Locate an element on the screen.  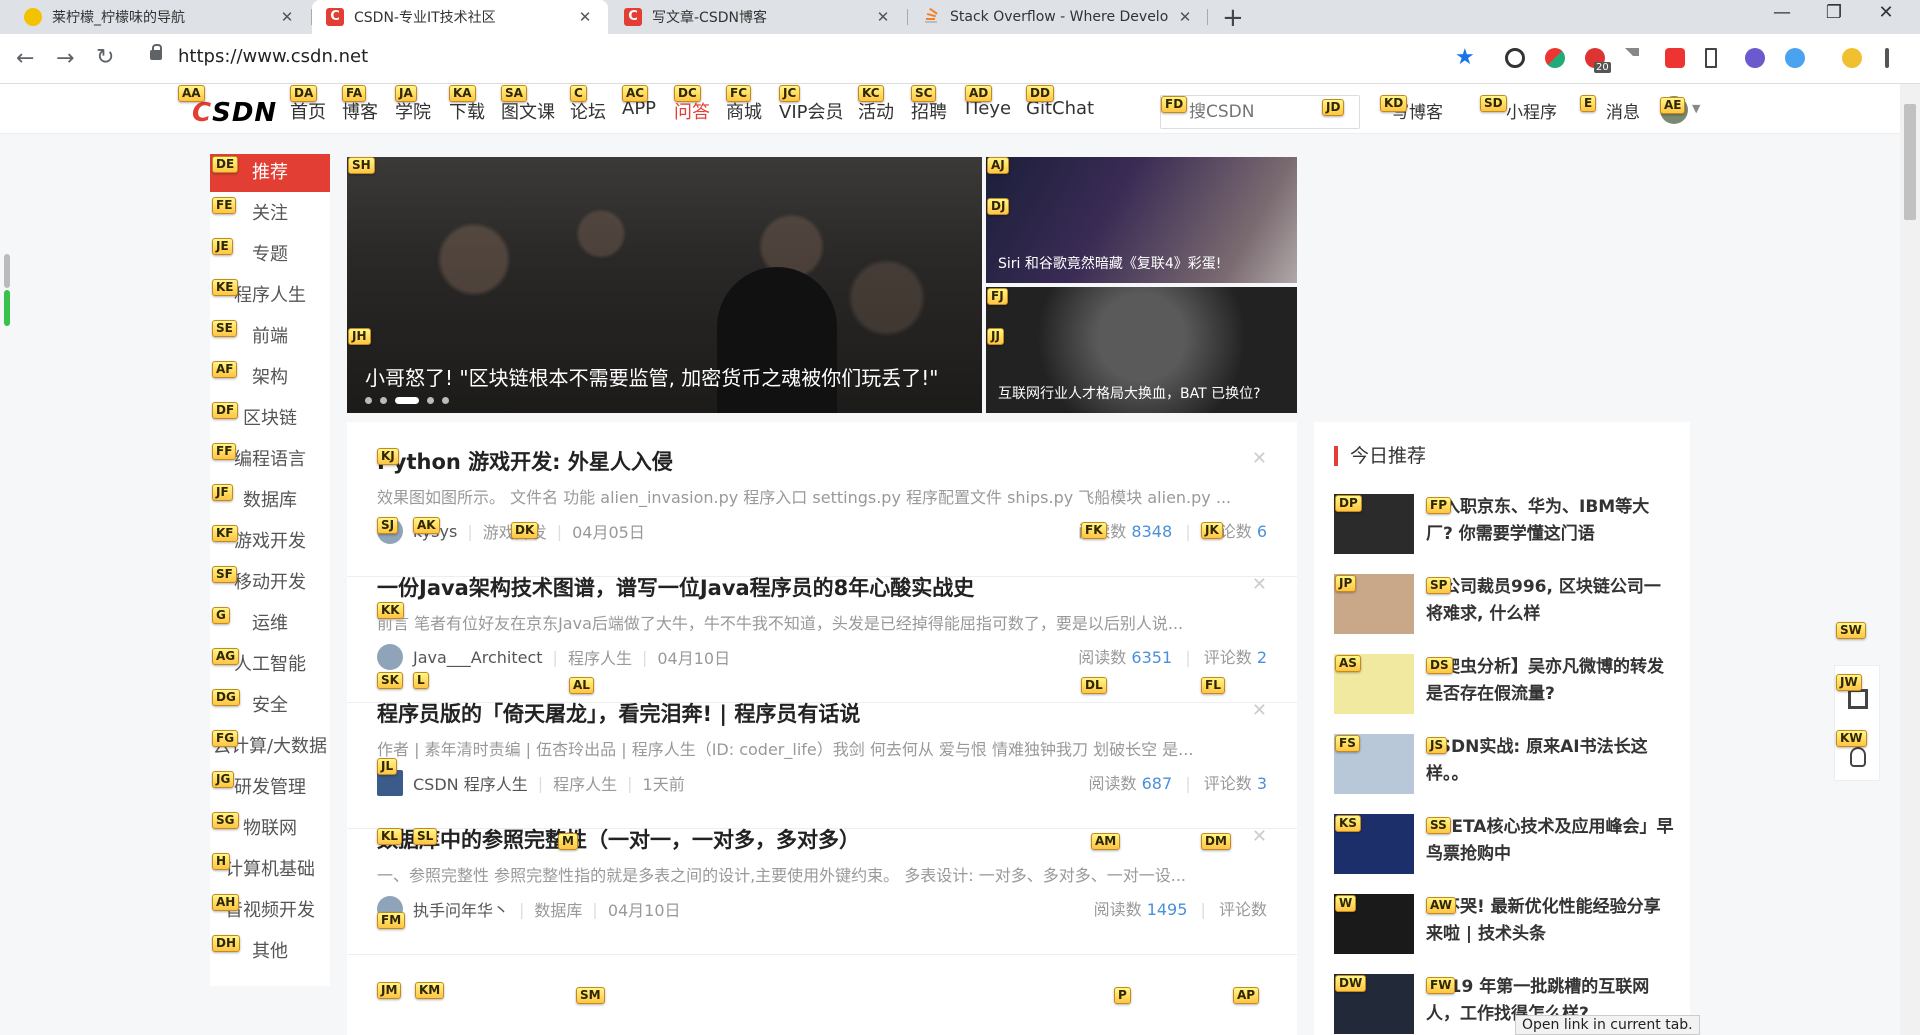
recommend-item: AI ETA核心技术及应用峰会」早鸟票抢购中 is located at coordinates (1504, 845).